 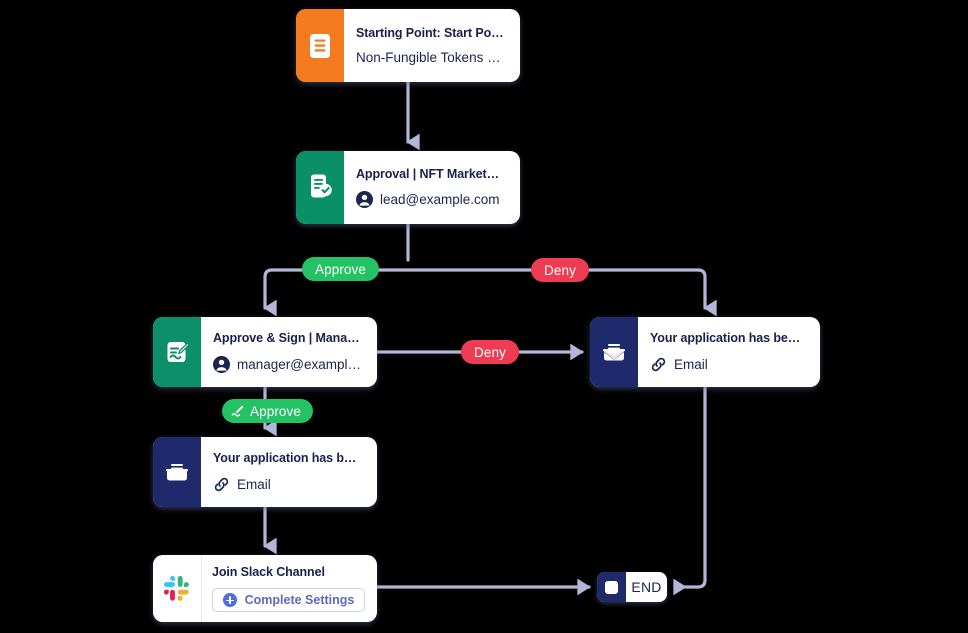 I want to click on badge-deny-secondary: Deny, so click(x=490, y=352).